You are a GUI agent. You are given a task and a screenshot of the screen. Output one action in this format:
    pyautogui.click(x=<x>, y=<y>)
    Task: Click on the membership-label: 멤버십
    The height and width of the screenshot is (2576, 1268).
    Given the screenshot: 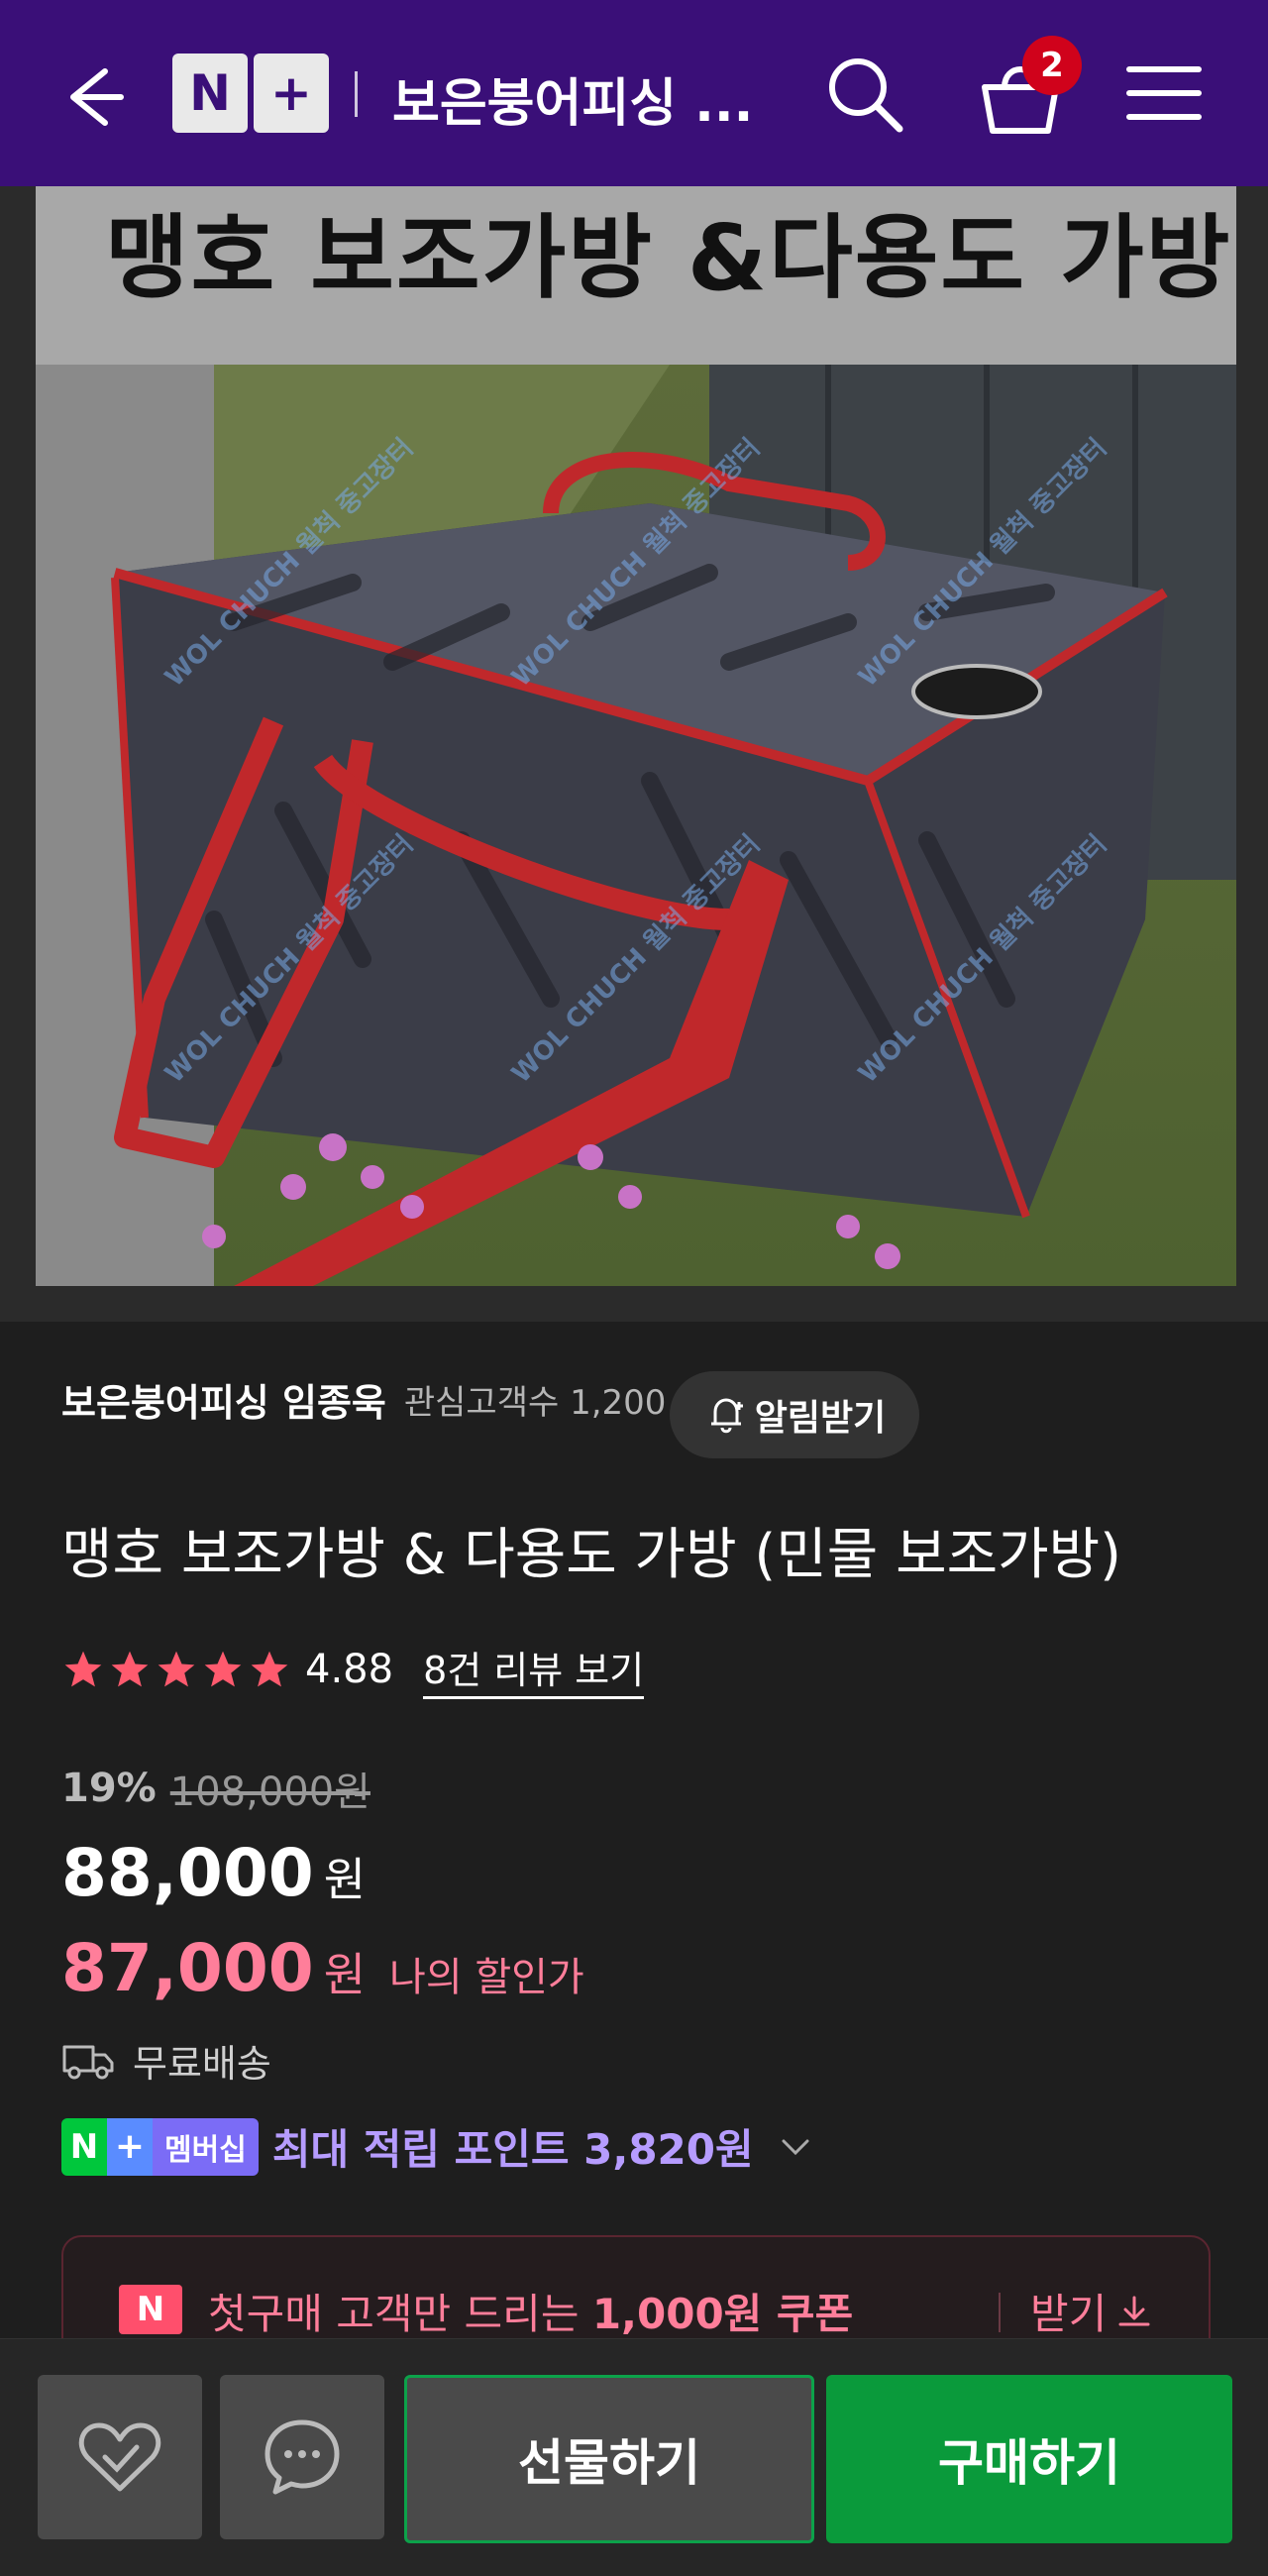 What is the action you would take?
    pyautogui.click(x=206, y=2146)
    